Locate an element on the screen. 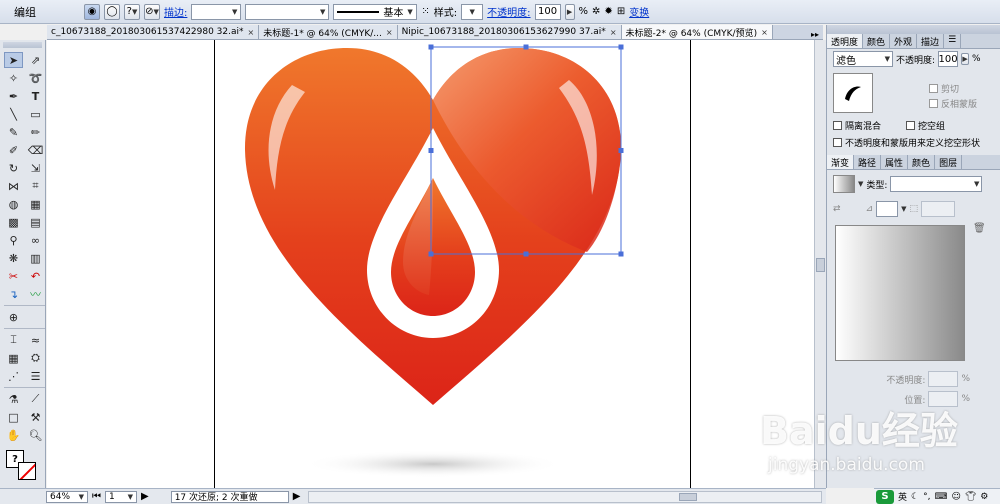 This screenshot has width=1000, height=504. tab-overflow-icon: ▸▸ is located at coordinates (815, 34).